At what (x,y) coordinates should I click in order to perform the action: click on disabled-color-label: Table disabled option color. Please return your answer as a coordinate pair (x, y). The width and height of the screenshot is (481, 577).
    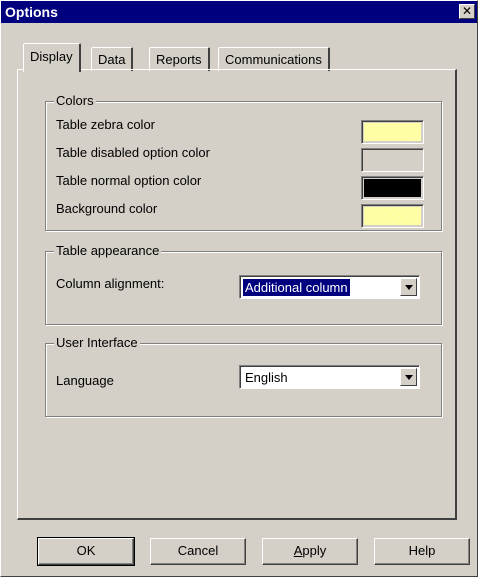
    Looking at the image, I should click on (133, 152).